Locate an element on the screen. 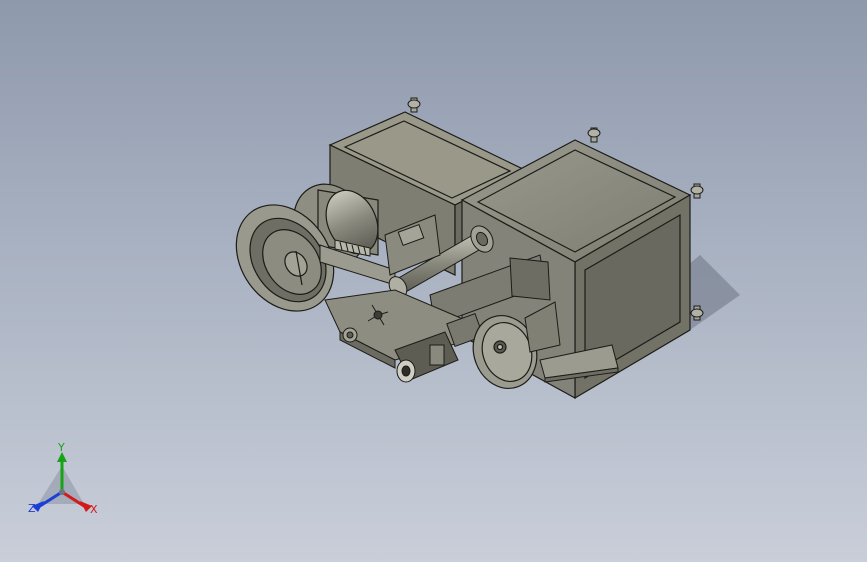 Image resolution: width=867 pixels, height=562 pixels. foot-middle-rear is located at coordinates (594, 135).